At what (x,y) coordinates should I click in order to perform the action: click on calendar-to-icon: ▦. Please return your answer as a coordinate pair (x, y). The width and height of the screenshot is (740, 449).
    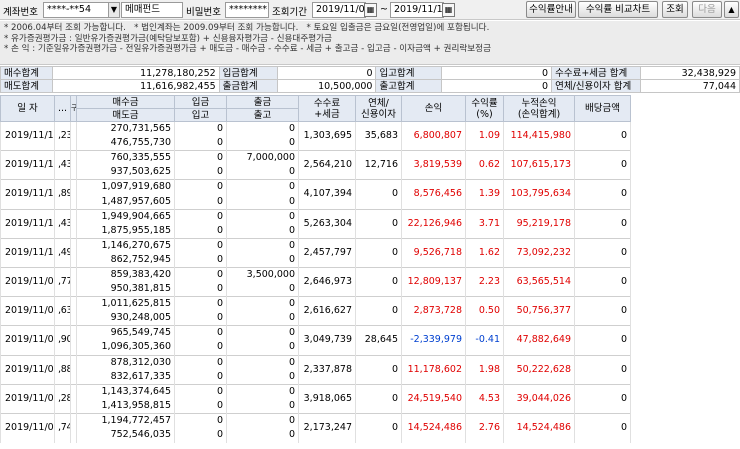
    Looking at the image, I should click on (448, 10).